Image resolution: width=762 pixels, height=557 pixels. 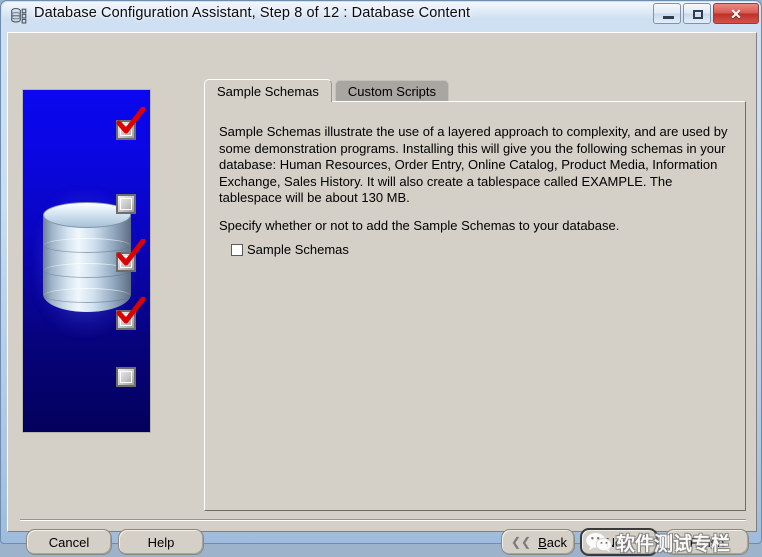 I want to click on next-button: Next, so click(x=619, y=542).